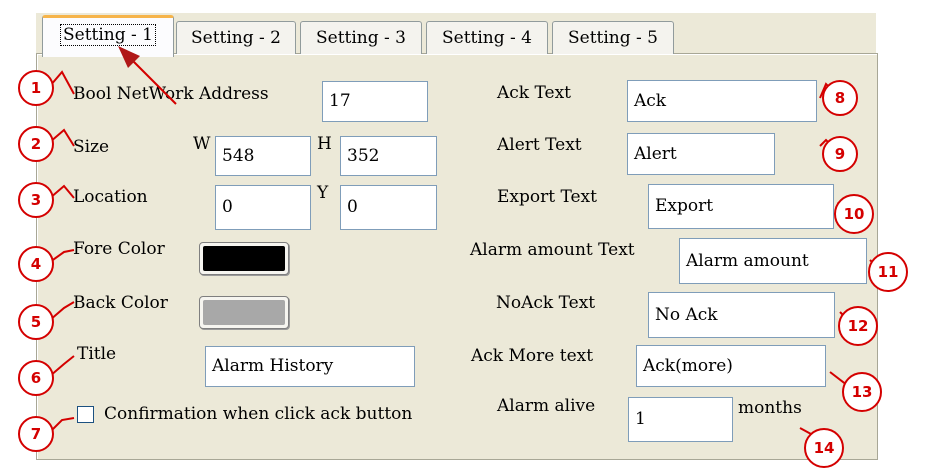 The width and height of the screenshot is (931, 470). Describe the element at coordinates (375, 101) in the screenshot. I see `bool-network-address-input: 17` at that location.